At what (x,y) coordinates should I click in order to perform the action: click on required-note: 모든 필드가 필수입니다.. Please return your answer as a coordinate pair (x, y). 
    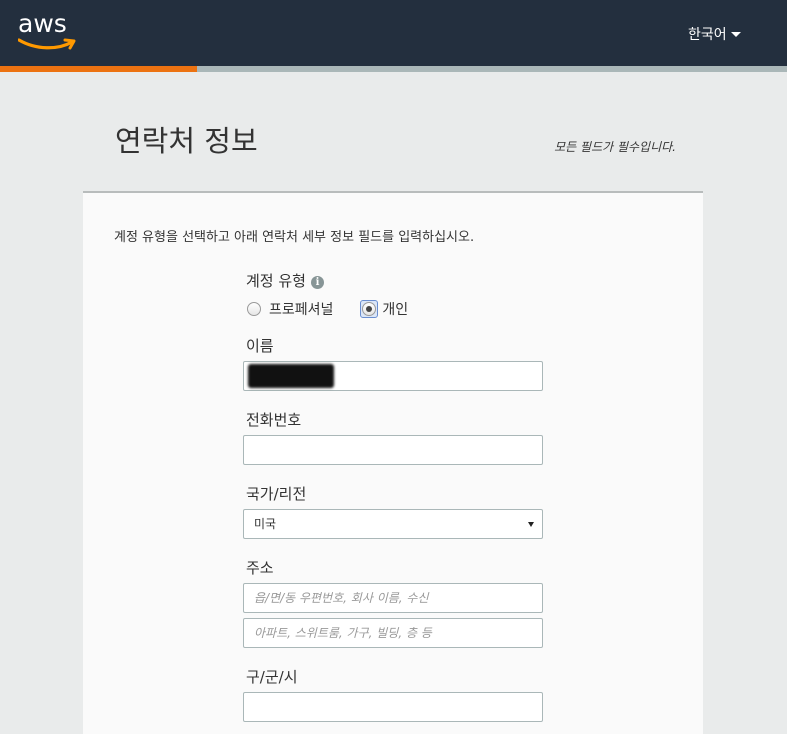
    Looking at the image, I should click on (615, 147).